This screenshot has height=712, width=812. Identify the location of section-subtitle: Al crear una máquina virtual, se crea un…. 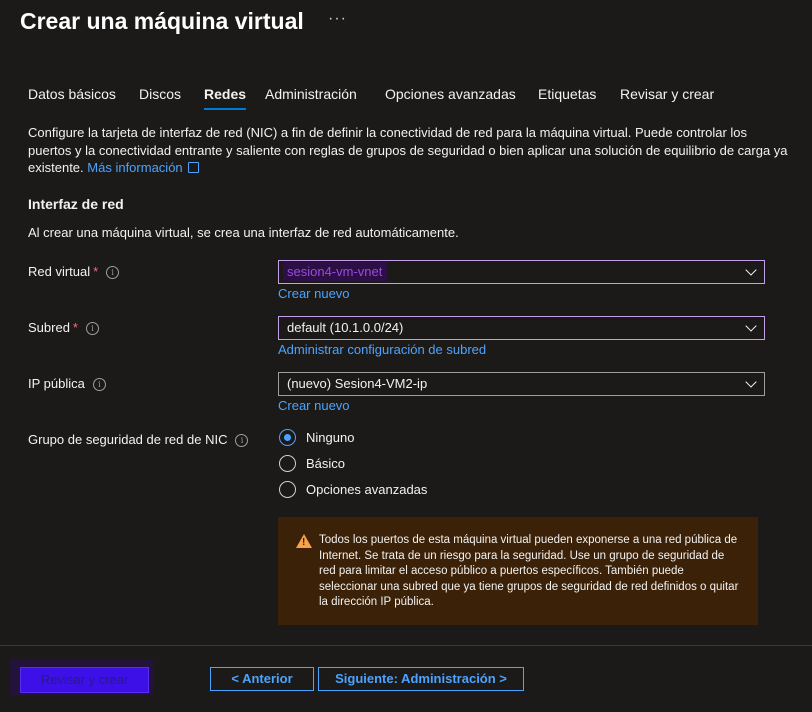
(243, 232).